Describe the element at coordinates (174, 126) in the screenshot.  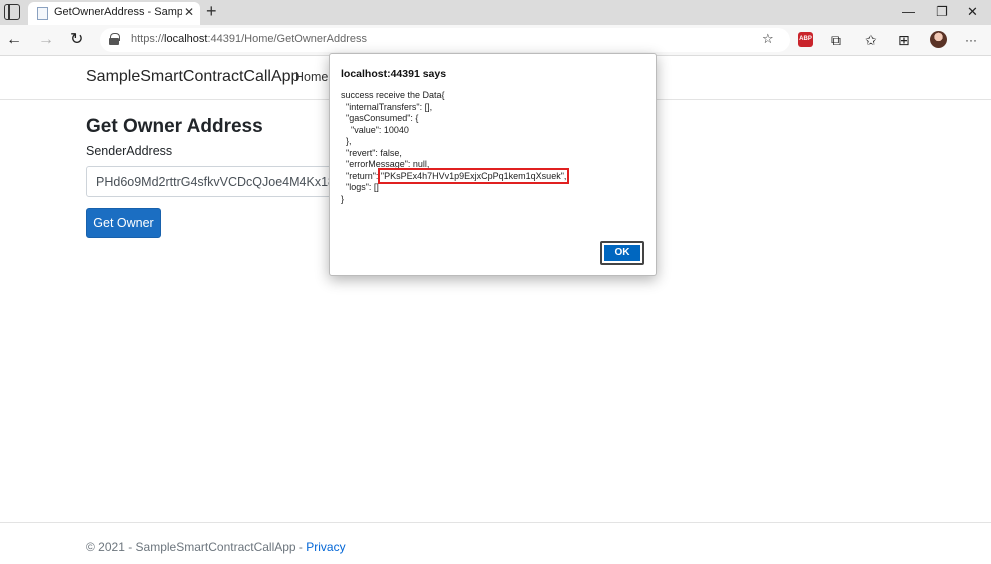
I see `page-title: Get Owner Address` at that location.